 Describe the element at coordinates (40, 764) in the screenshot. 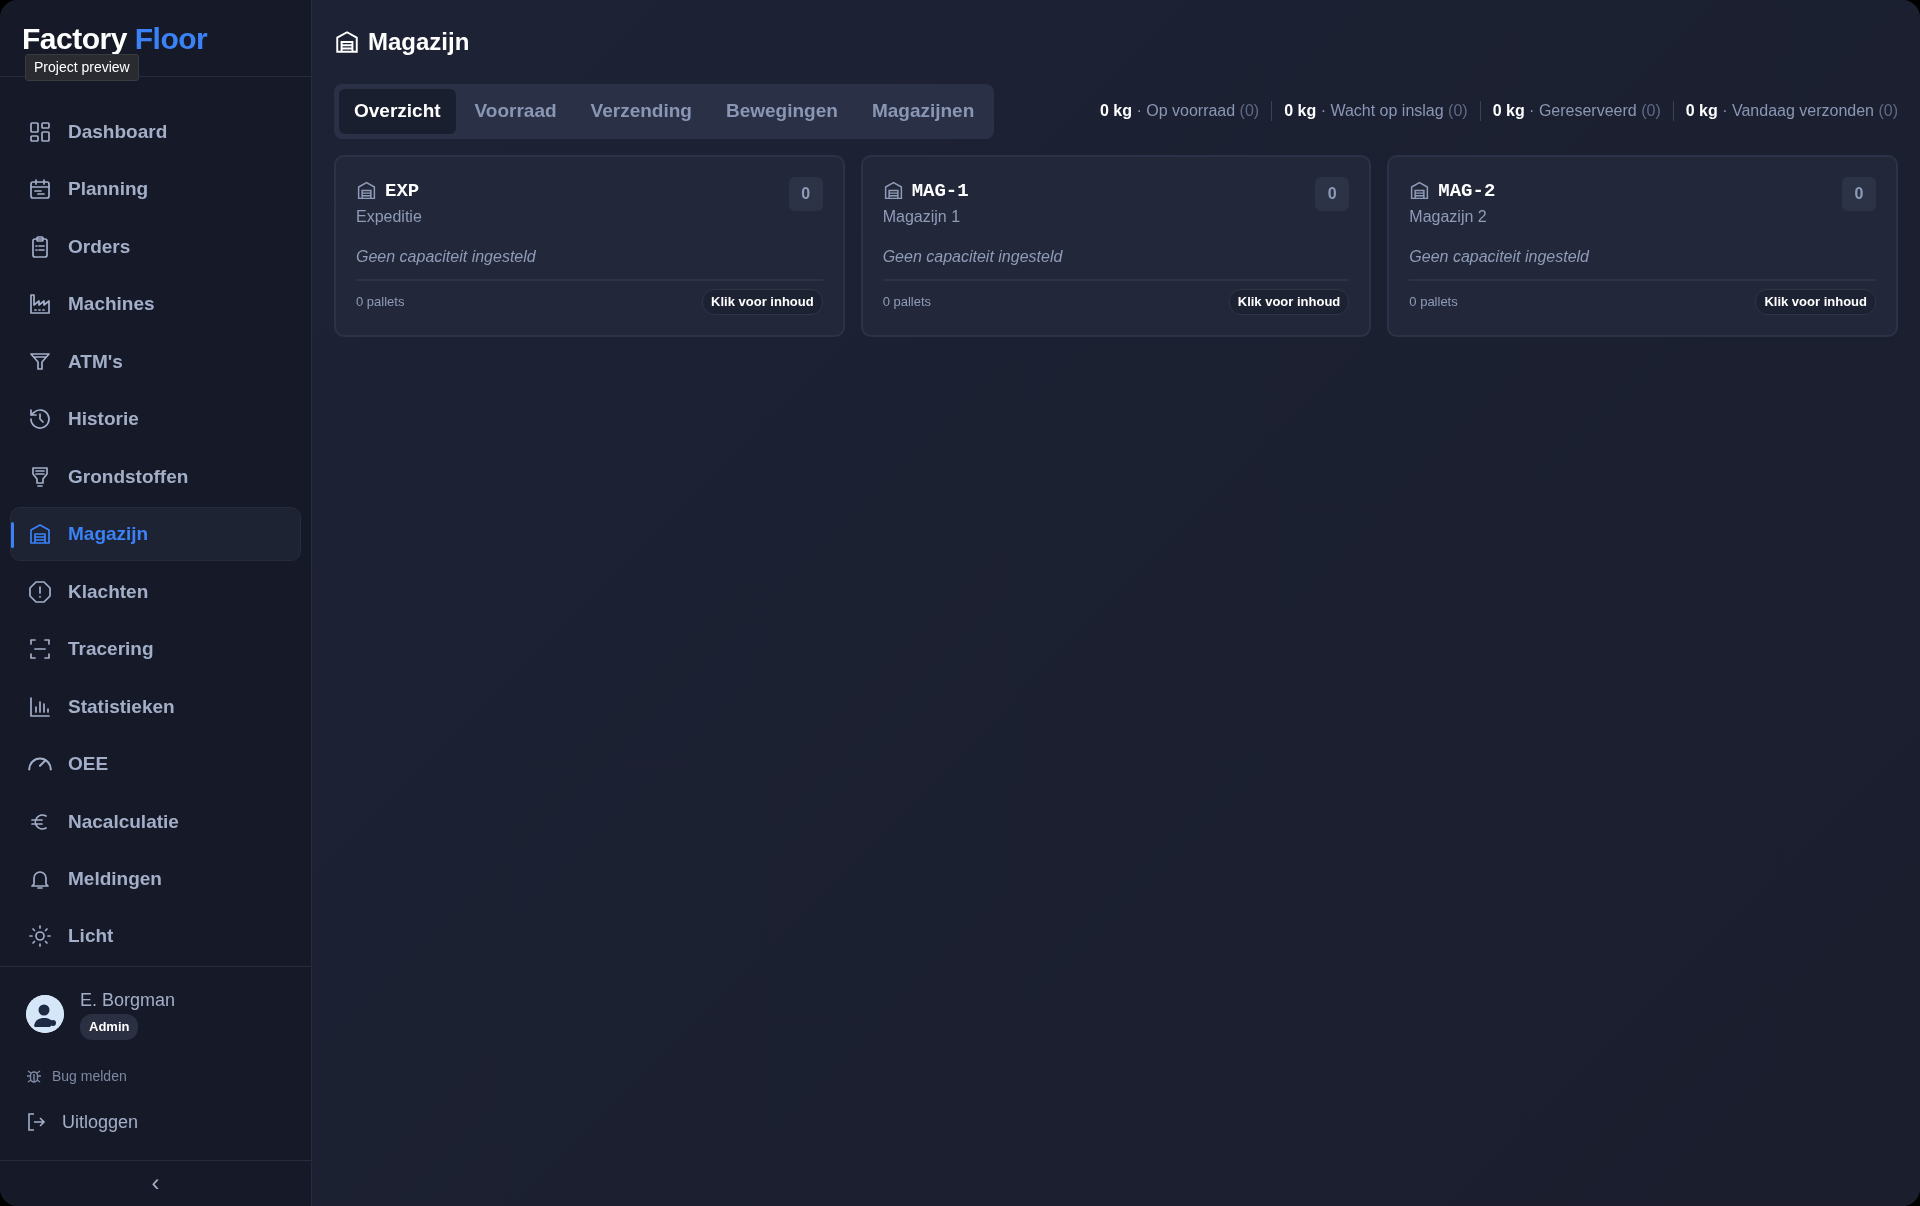

I see `gauge-icon` at that location.